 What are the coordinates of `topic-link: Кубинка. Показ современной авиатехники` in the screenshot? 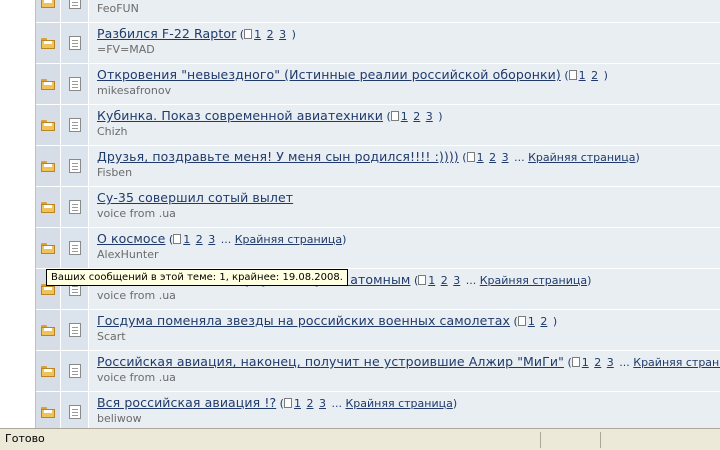 It's located at (240, 115).